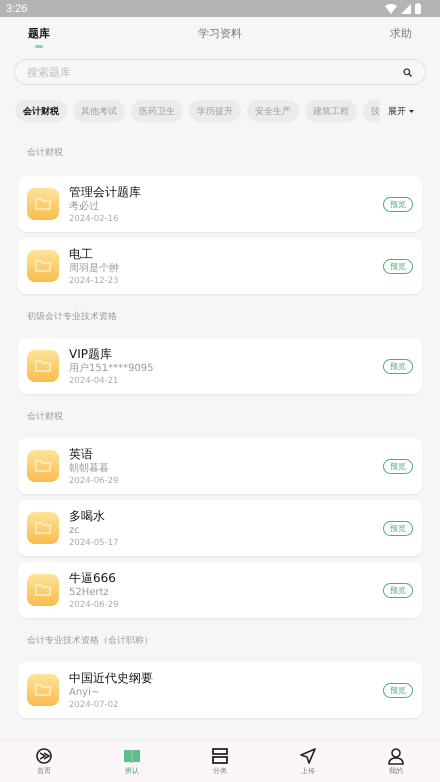  What do you see at coordinates (220, 204) in the screenshot?
I see `bank-card: 管理会计题库 考必过 2024-02-16 预览` at bounding box center [220, 204].